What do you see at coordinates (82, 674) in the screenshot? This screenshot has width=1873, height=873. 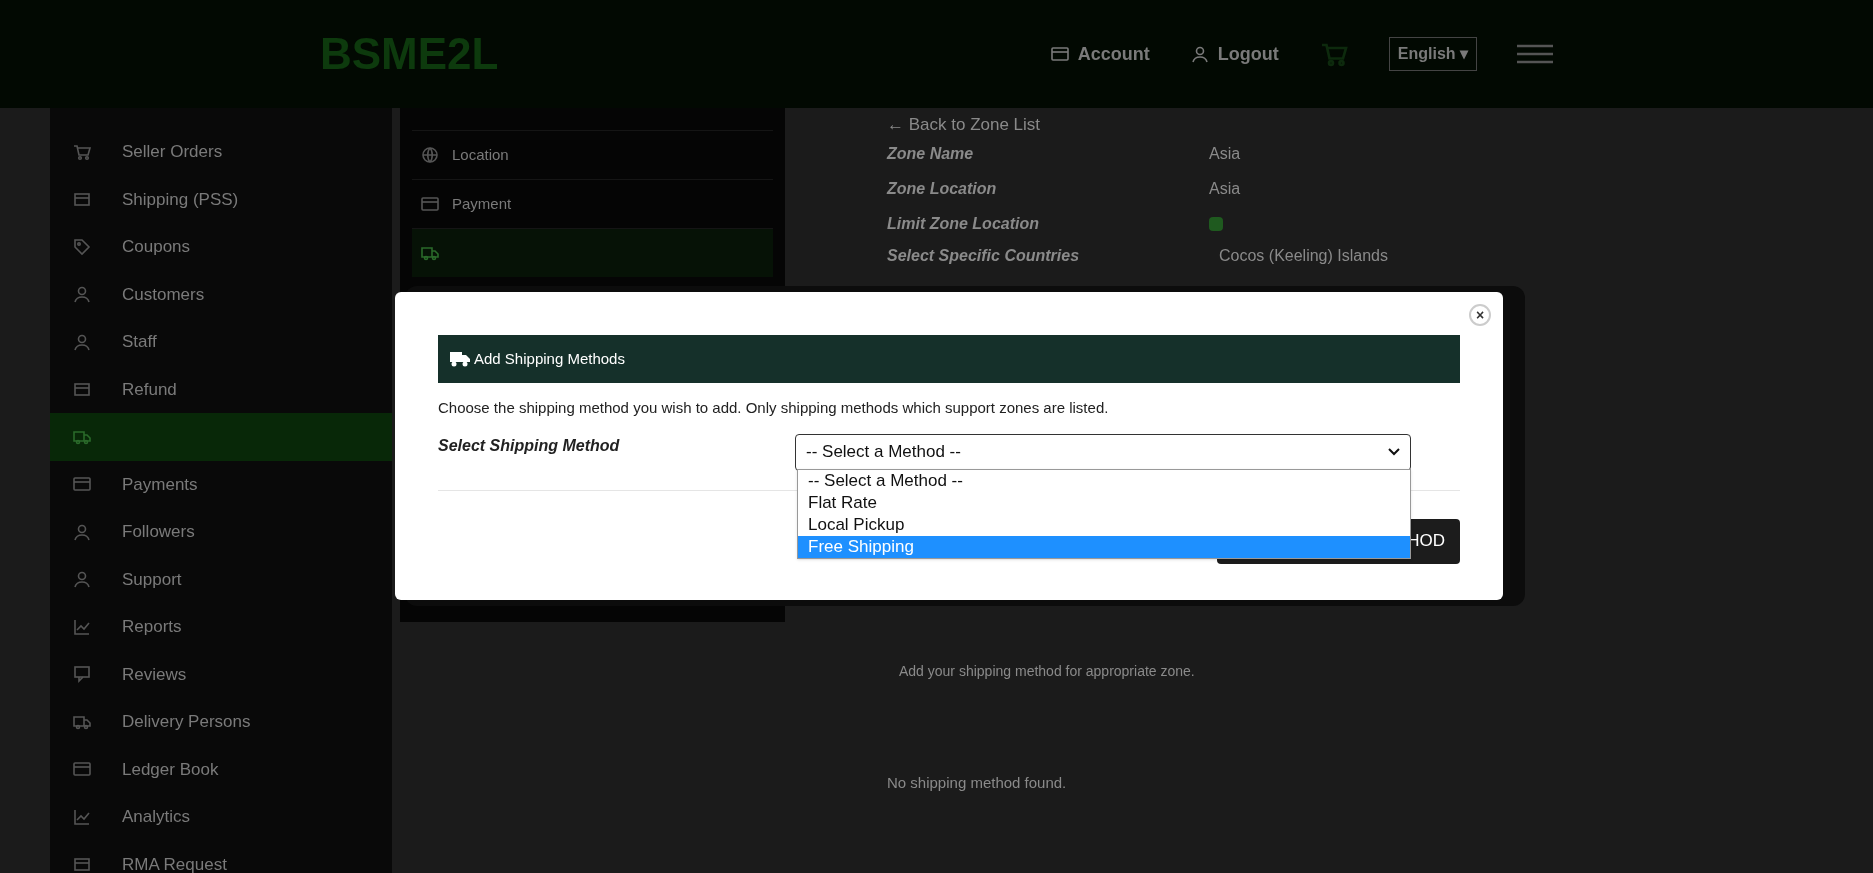 I see `chat-icon` at bounding box center [82, 674].